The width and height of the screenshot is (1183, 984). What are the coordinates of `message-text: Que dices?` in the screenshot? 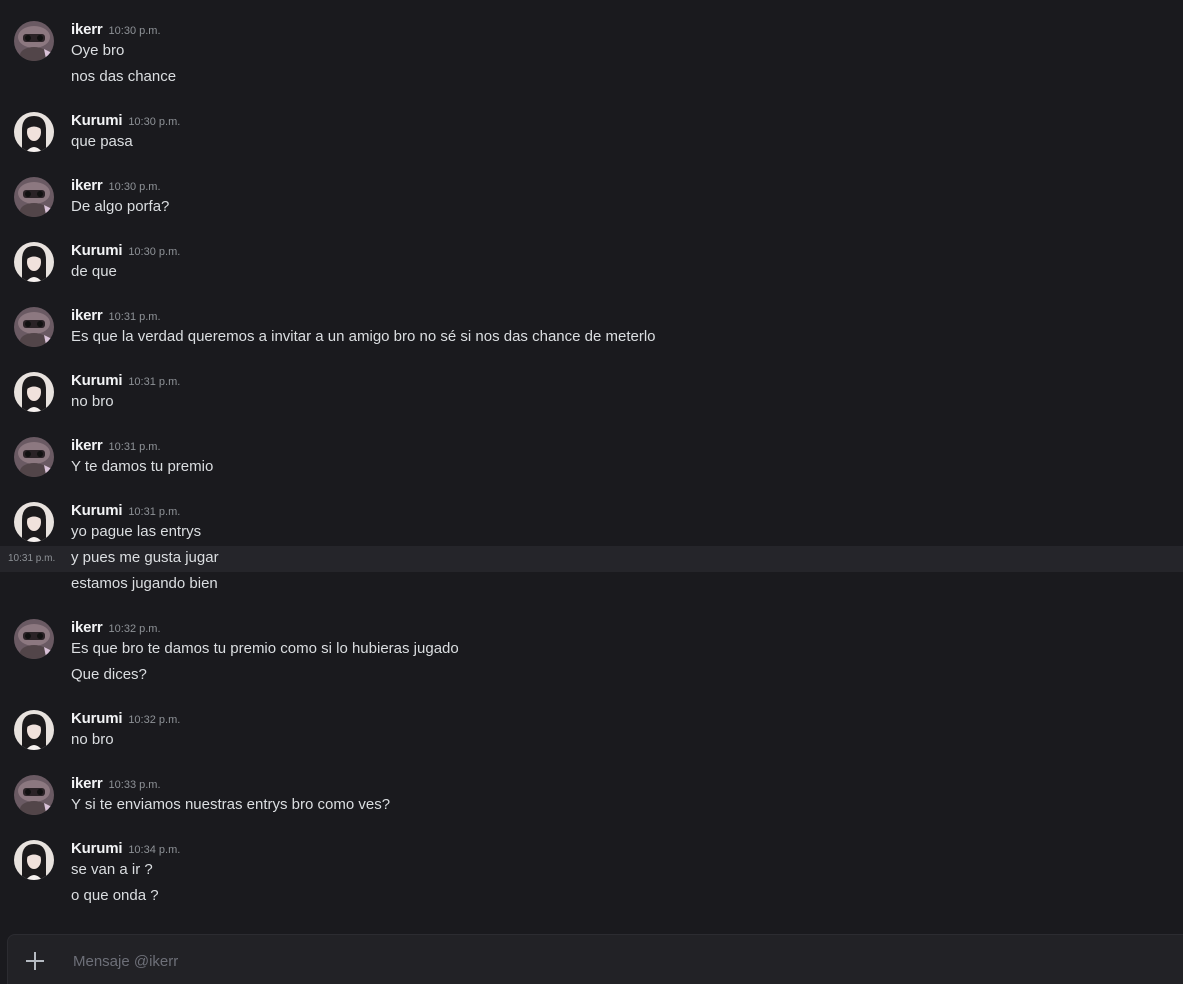 It's located at (109, 674).